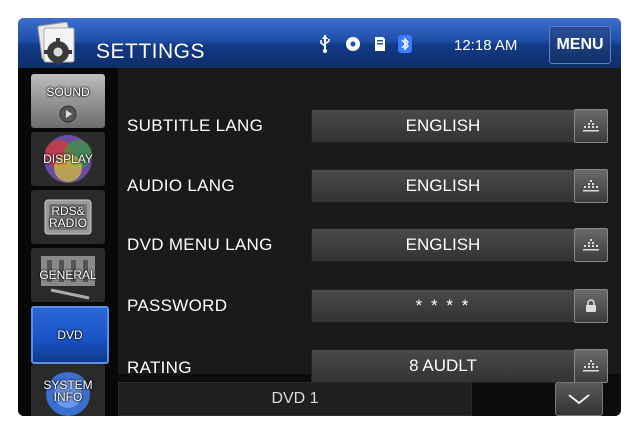  I want to click on sidebar-item-label: DVD, so click(70, 335).